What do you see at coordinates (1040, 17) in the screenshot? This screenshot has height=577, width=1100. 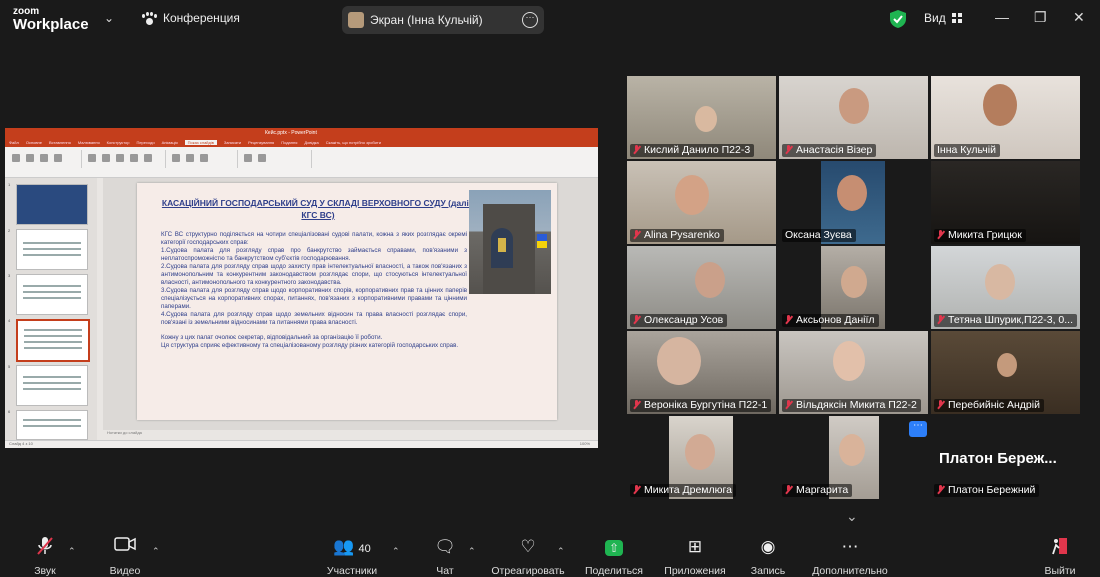 I see `restore-icon: ❐` at bounding box center [1040, 17].